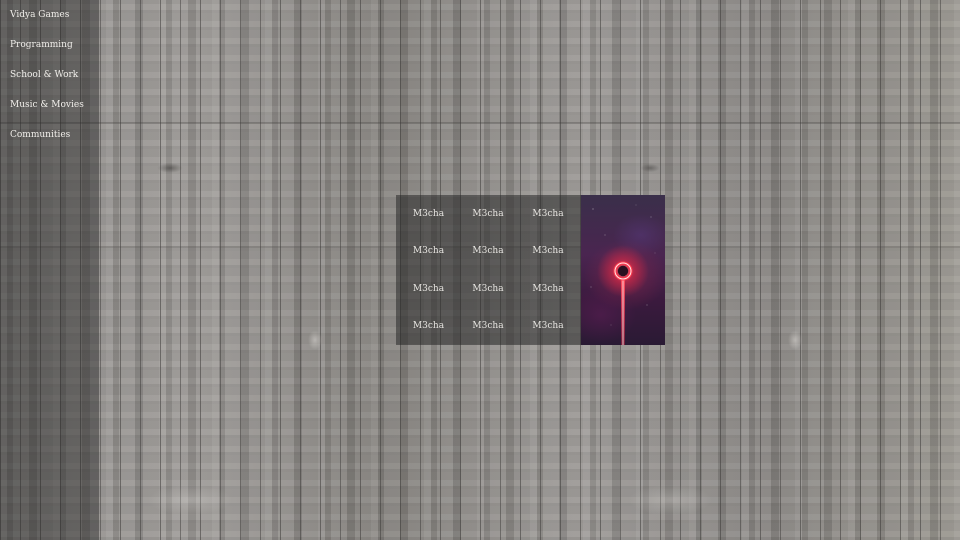 The height and width of the screenshot is (540, 960). Describe the element at coordinates (49, 135) in the screenshot. I see `sidebar-item-communities: Communities` at that location.